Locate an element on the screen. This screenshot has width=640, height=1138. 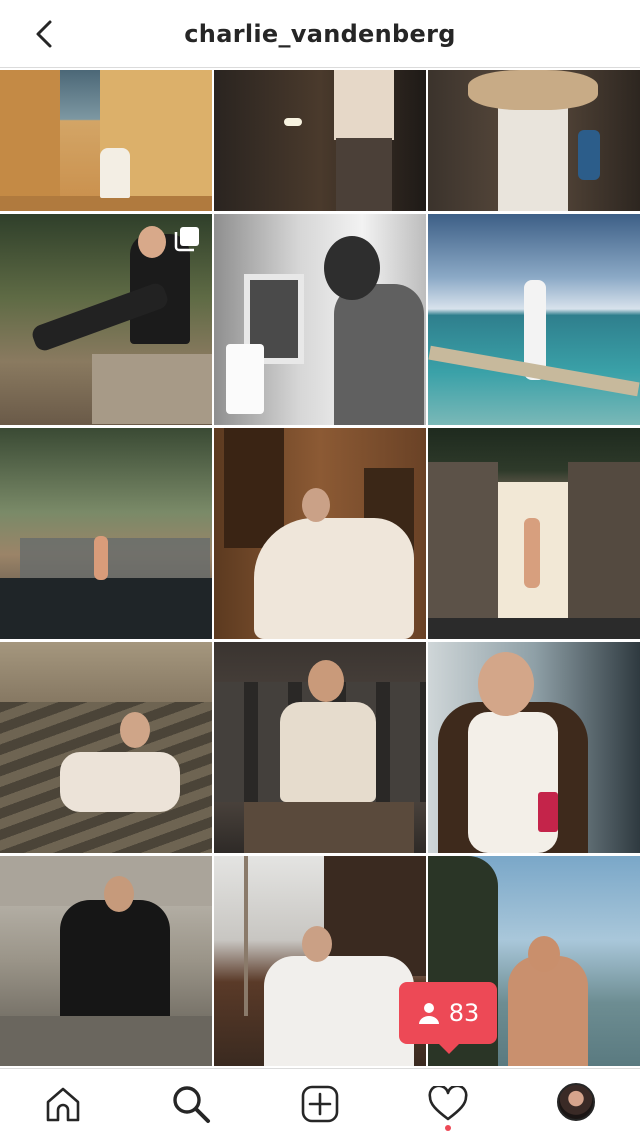
search-icon is located at coordinates (191, 1104).